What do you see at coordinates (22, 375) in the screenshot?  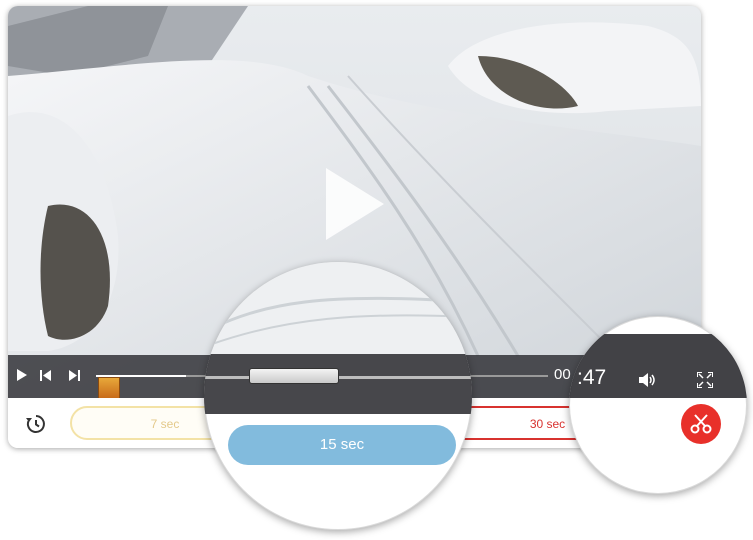 I see `play-icon` at bounding box center [22, 375].